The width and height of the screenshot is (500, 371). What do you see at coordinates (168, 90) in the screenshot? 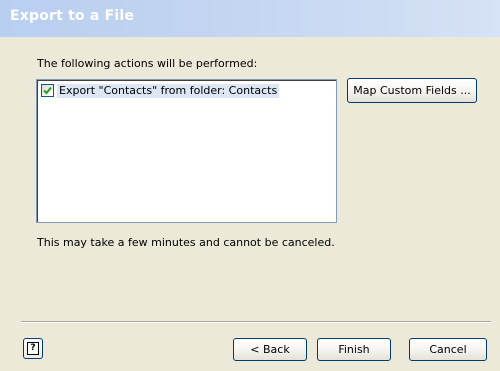
I see `action-label: Export "Contacts" from folder: Contacts` at bounding box center [168, 90].